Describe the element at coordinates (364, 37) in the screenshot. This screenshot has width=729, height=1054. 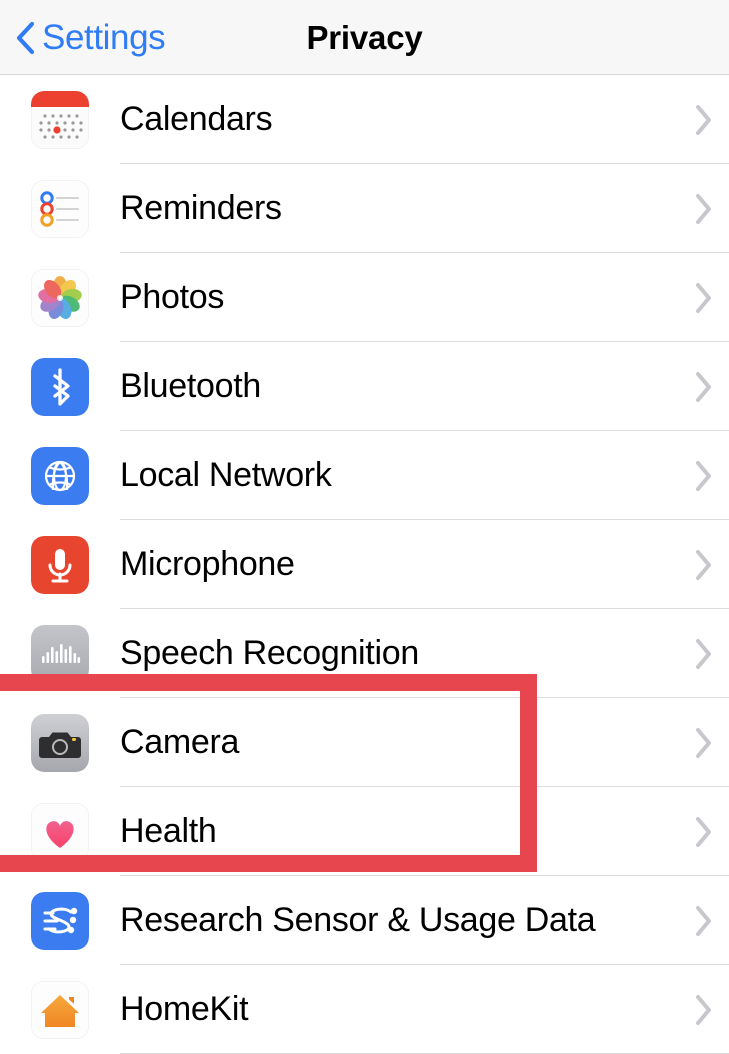
I see `navigation-bar: Privacy Settings` at that location.